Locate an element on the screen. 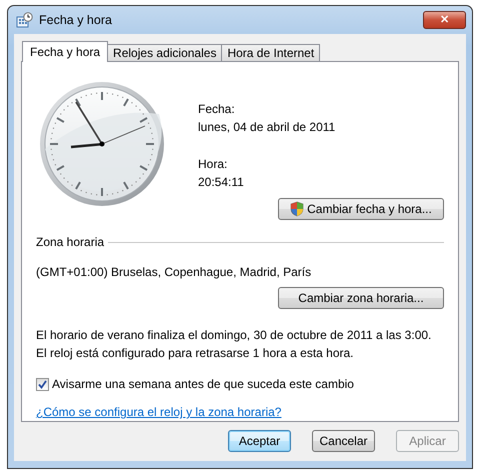 The height and width of the screenshot is (473, 479). help-link: ¿Cómo se configura el reloj y la zona horaria? is located at coordinates (159, 412).